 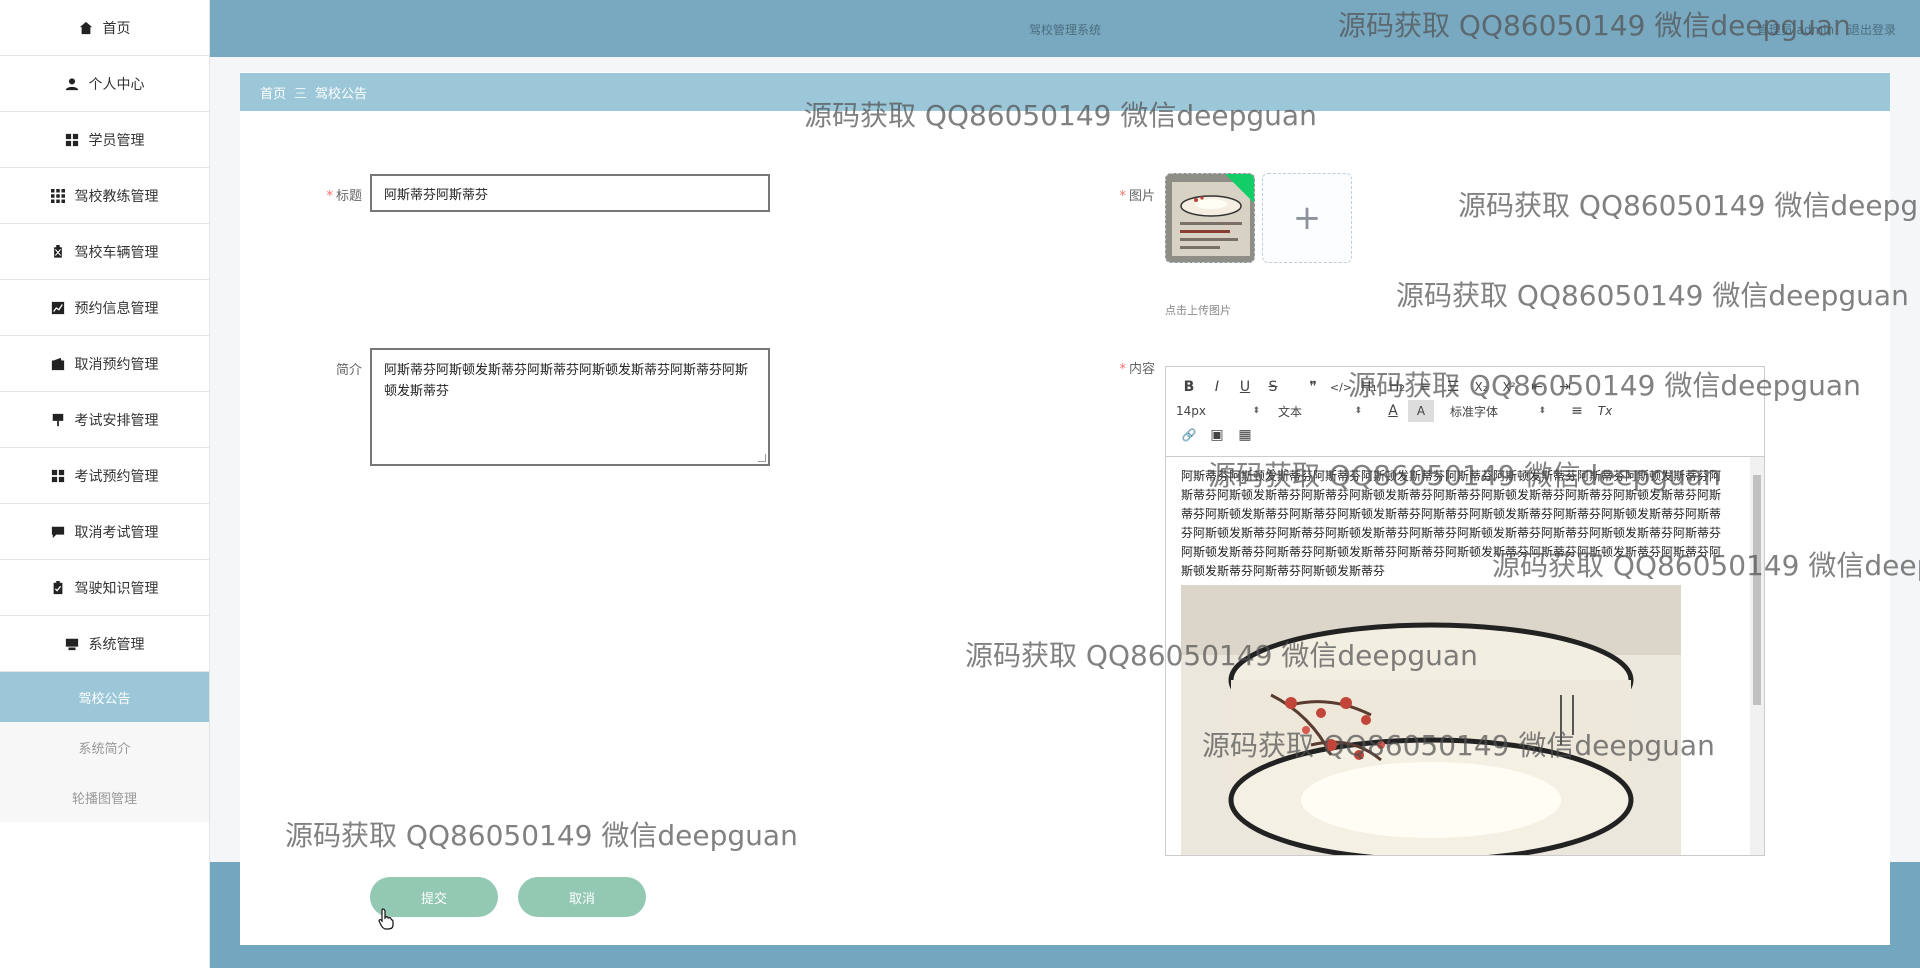 I want to click on sidebar-item-exam-schedule: 考试安排管理, so click(x=104, y=420).